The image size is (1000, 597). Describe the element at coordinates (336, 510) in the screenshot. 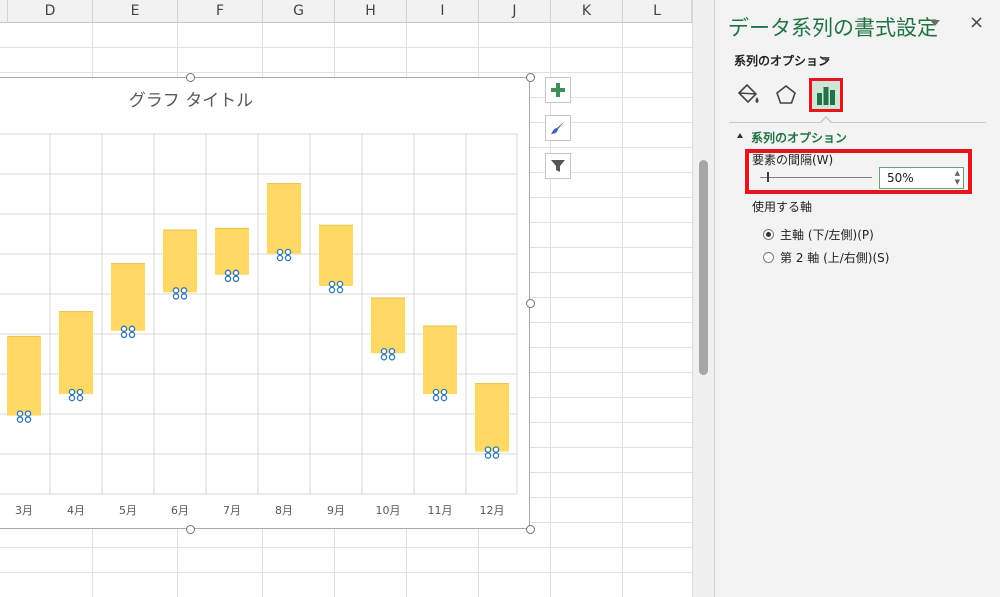

I see `category-label: 9月` at that location.